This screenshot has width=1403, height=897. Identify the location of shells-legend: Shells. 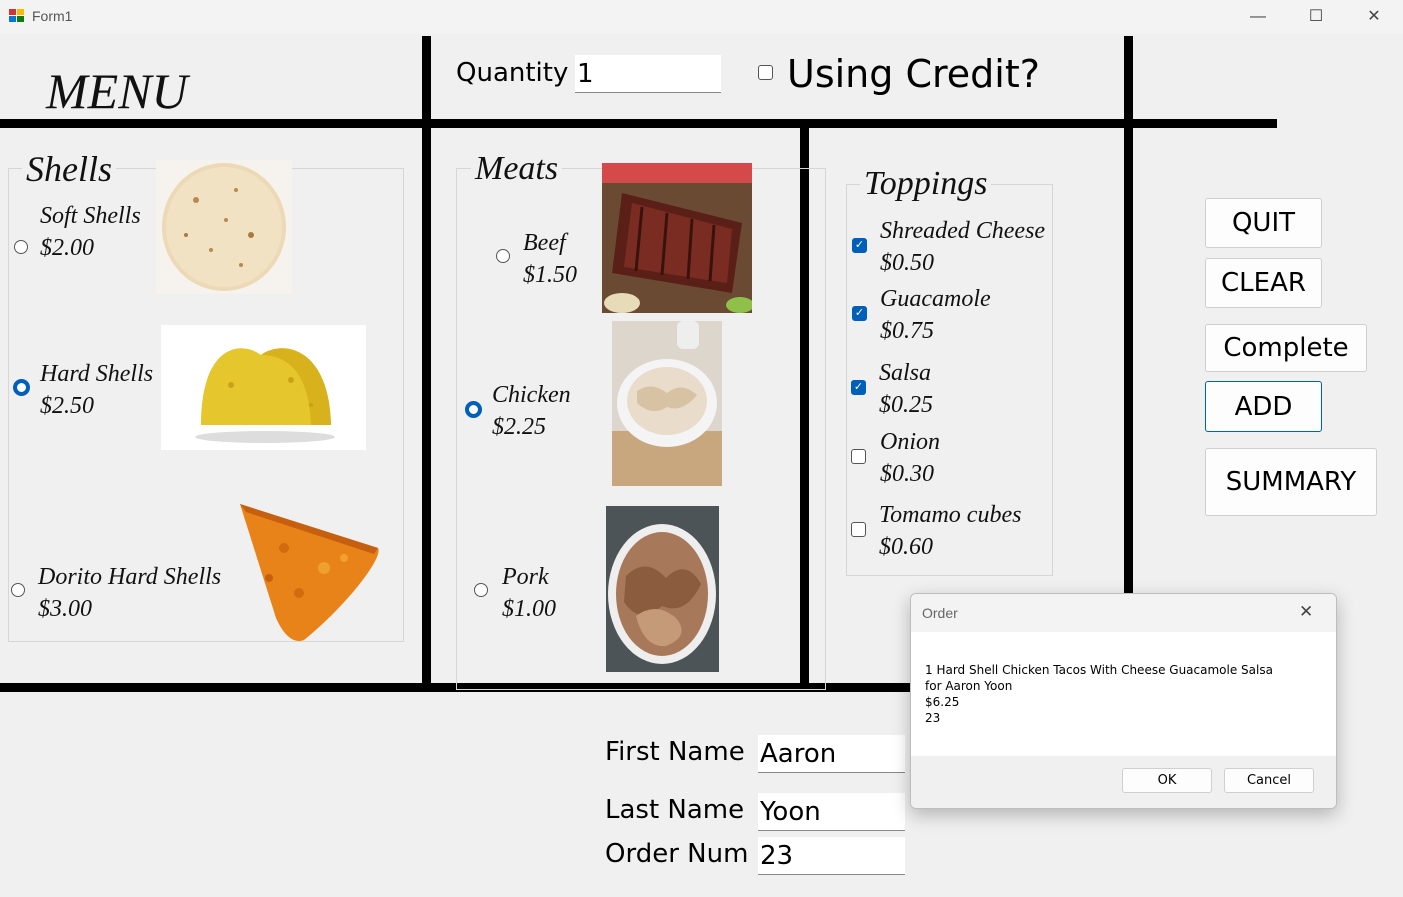
(69, 169).